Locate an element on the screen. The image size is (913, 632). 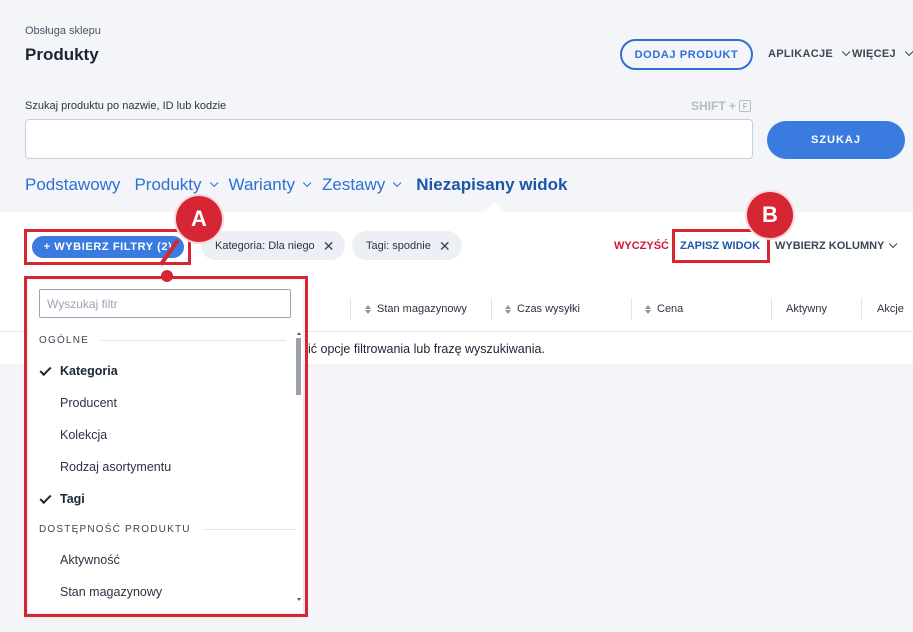
filter-chip-category: Kategoria: Dla niego ✕ is located at coordinates (273, 245).